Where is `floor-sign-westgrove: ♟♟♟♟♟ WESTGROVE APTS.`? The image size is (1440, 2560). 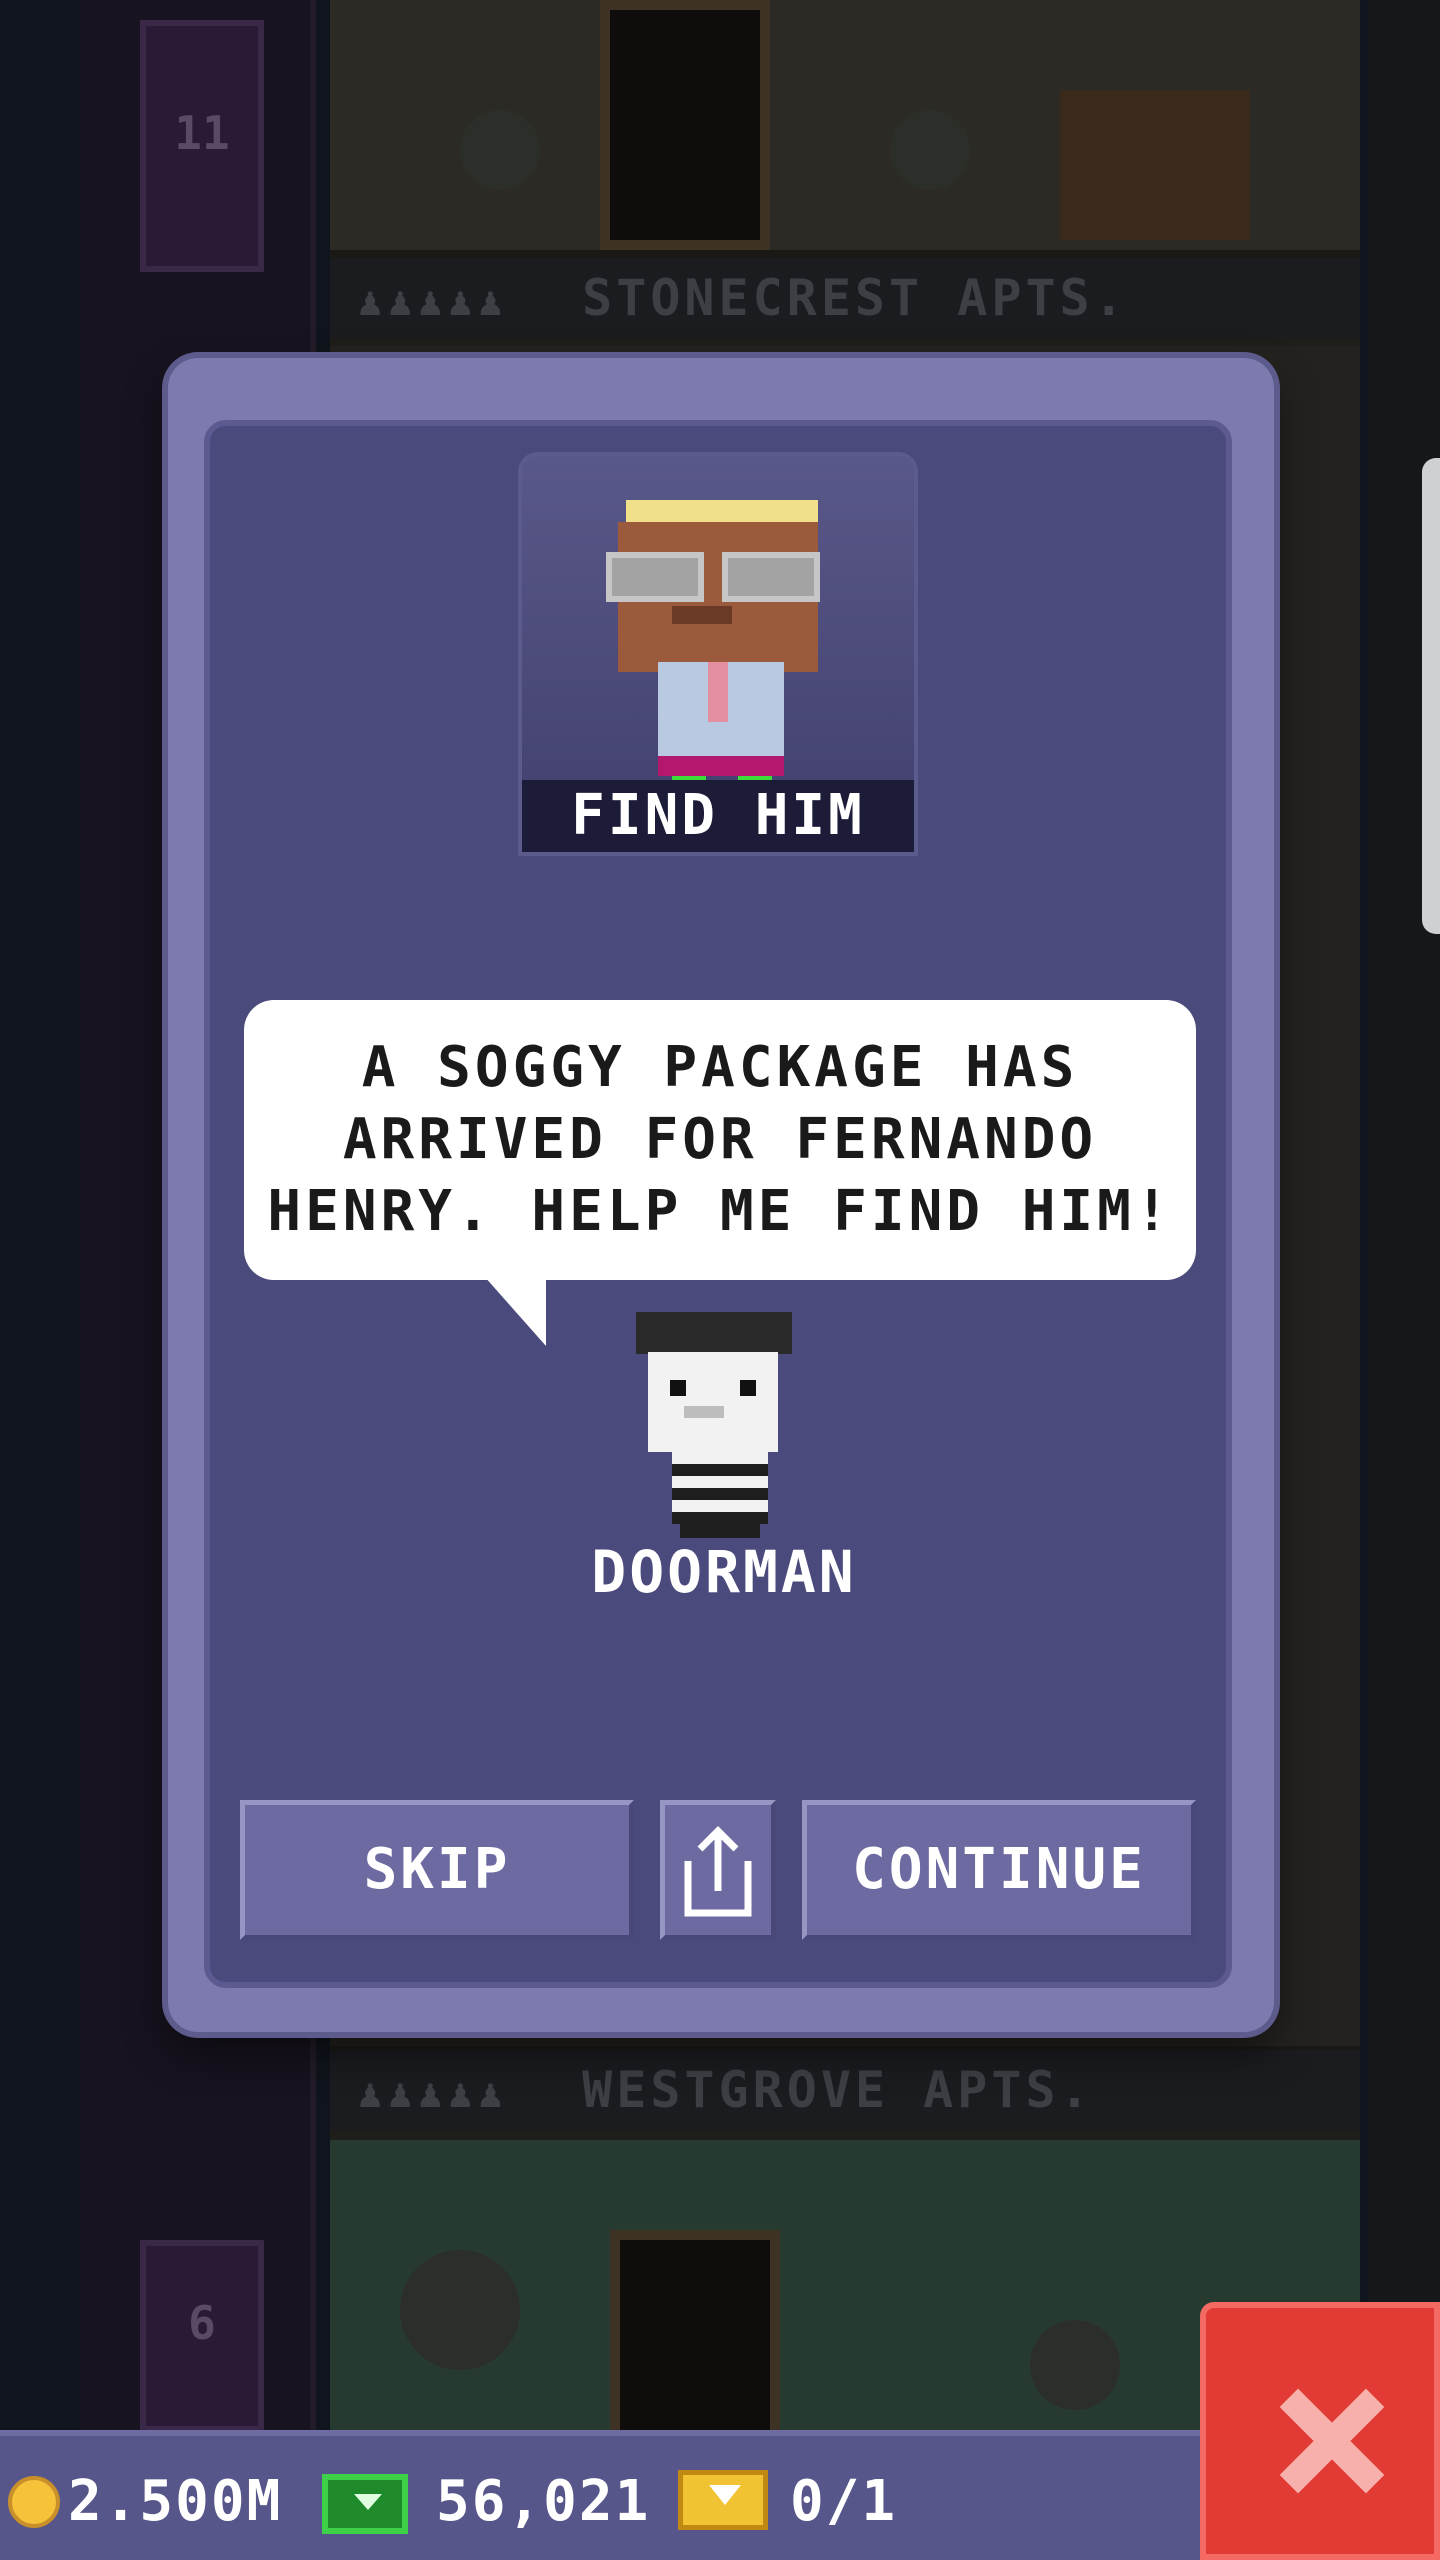
floor-sign-westgrove: ♟♟♟♟♟ WESTGROVE APTS. is located at coordinates (845, 2090).